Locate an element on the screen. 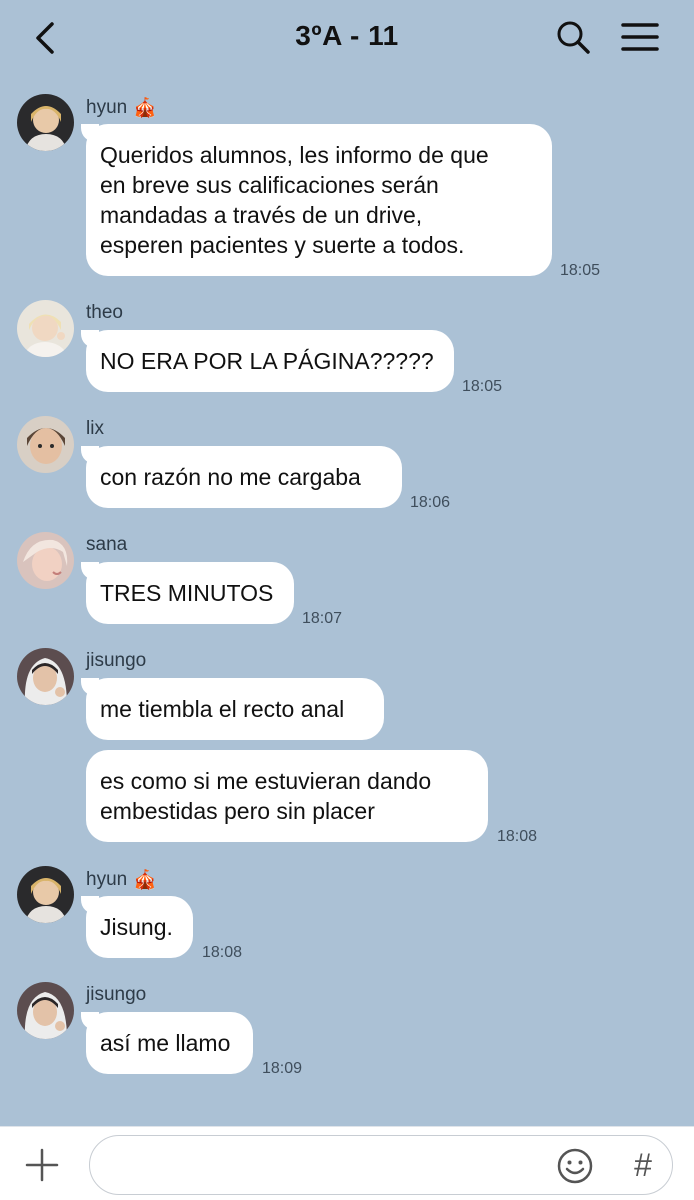  hashtag-button: # is located at coordinates (643, 1165).